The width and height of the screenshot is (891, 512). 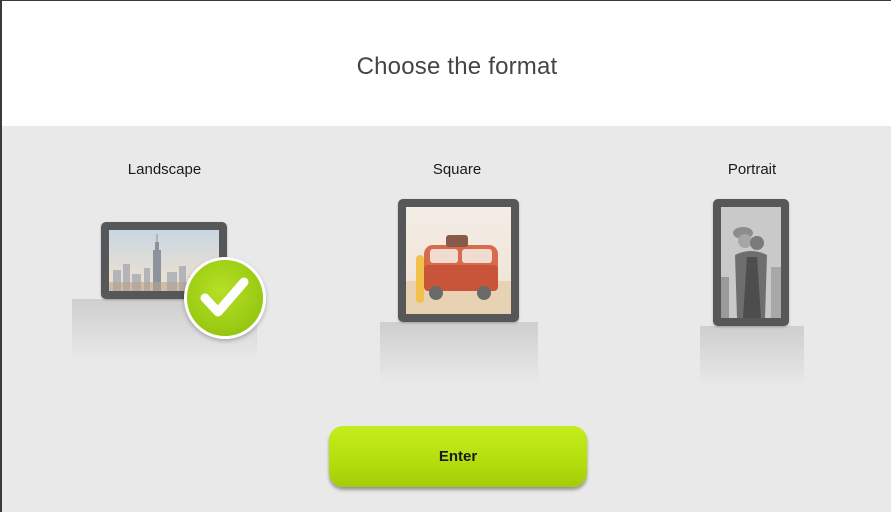 What do you see at coordinates (457, 66) in the screenshot?
I see `page-title: Choose the format` at bounding box center [457, 66].